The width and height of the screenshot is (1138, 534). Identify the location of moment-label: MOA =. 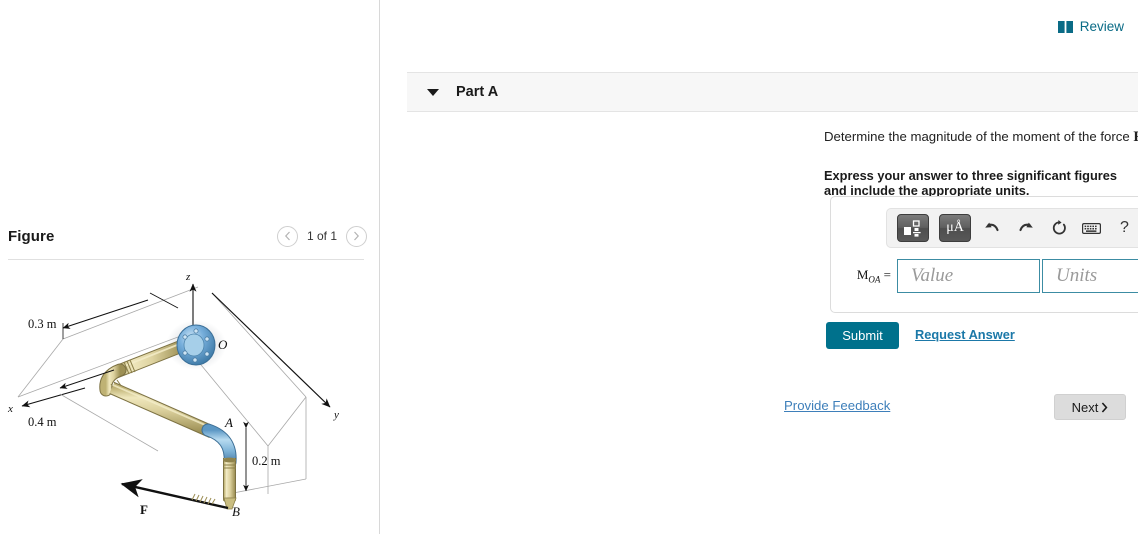
(868, 276).